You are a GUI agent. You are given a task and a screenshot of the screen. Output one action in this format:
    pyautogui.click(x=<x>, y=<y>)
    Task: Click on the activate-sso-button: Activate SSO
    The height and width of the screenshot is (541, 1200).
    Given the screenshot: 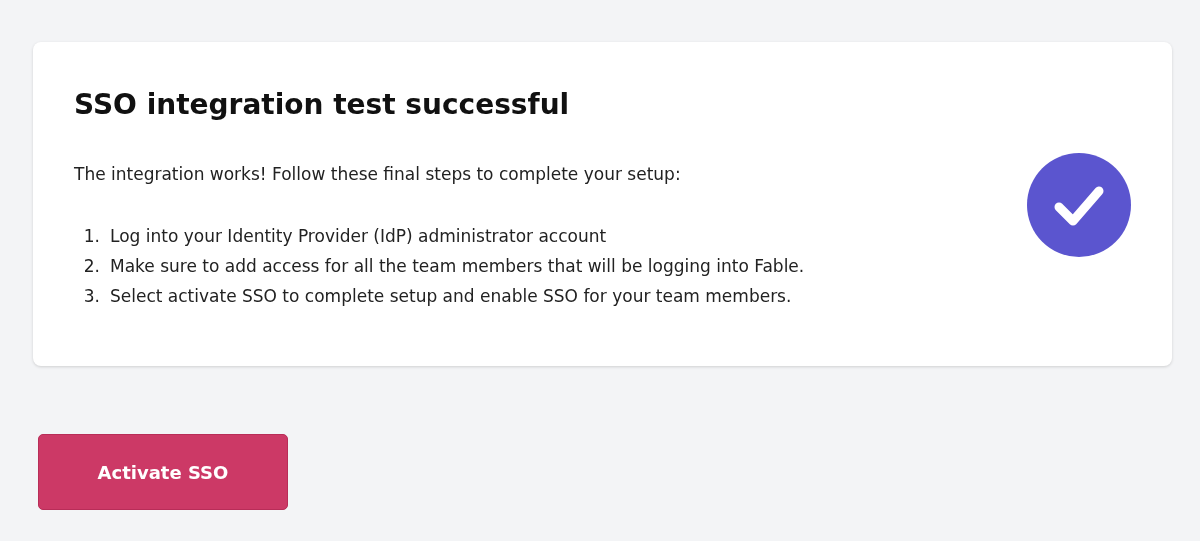 What is the action you would take?
    pyautogui.click(x=163, y=472)
    